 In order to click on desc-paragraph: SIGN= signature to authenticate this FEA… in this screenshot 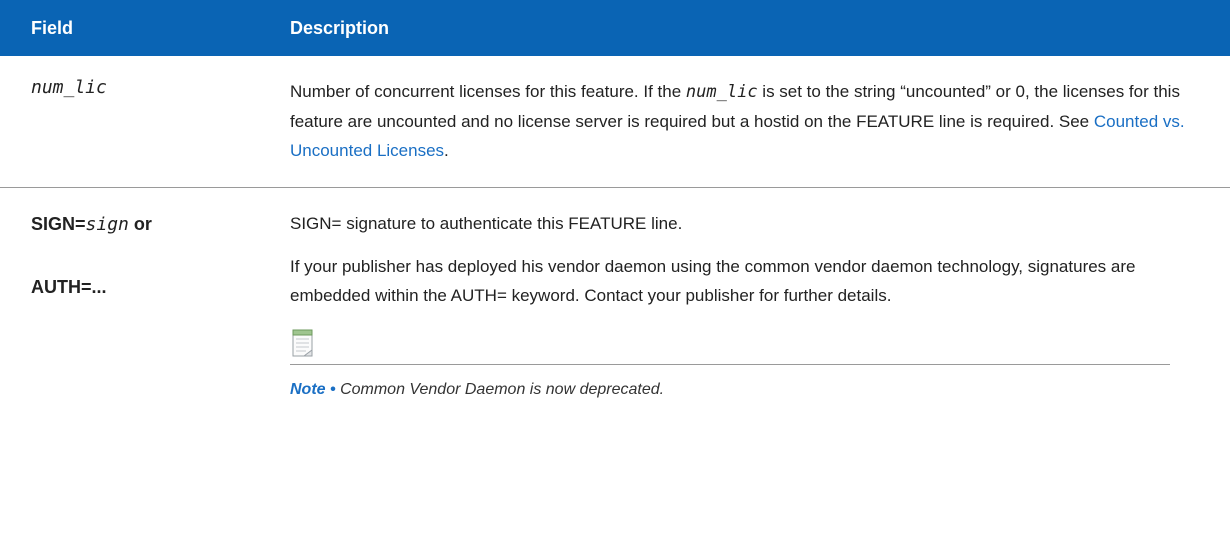, I will do `click(486, 223)`.